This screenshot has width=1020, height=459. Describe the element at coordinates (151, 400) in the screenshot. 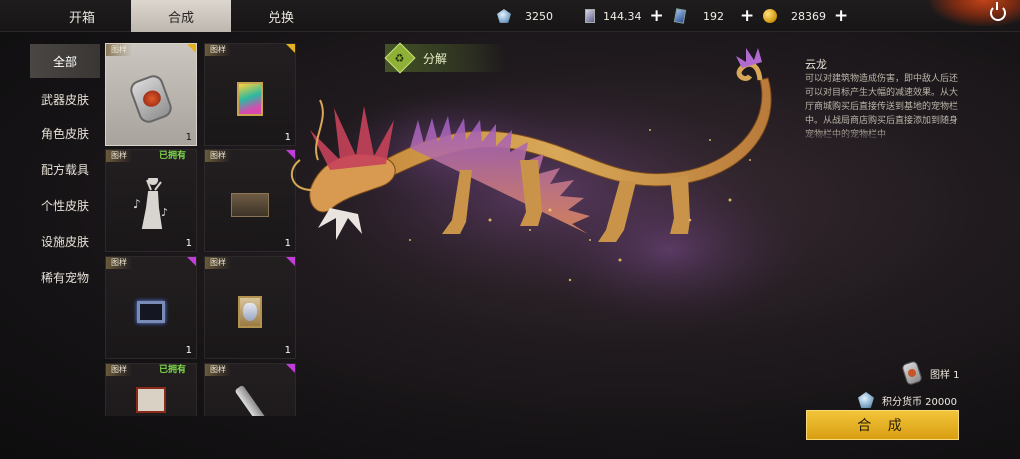

I see `tv-icon` at that location.